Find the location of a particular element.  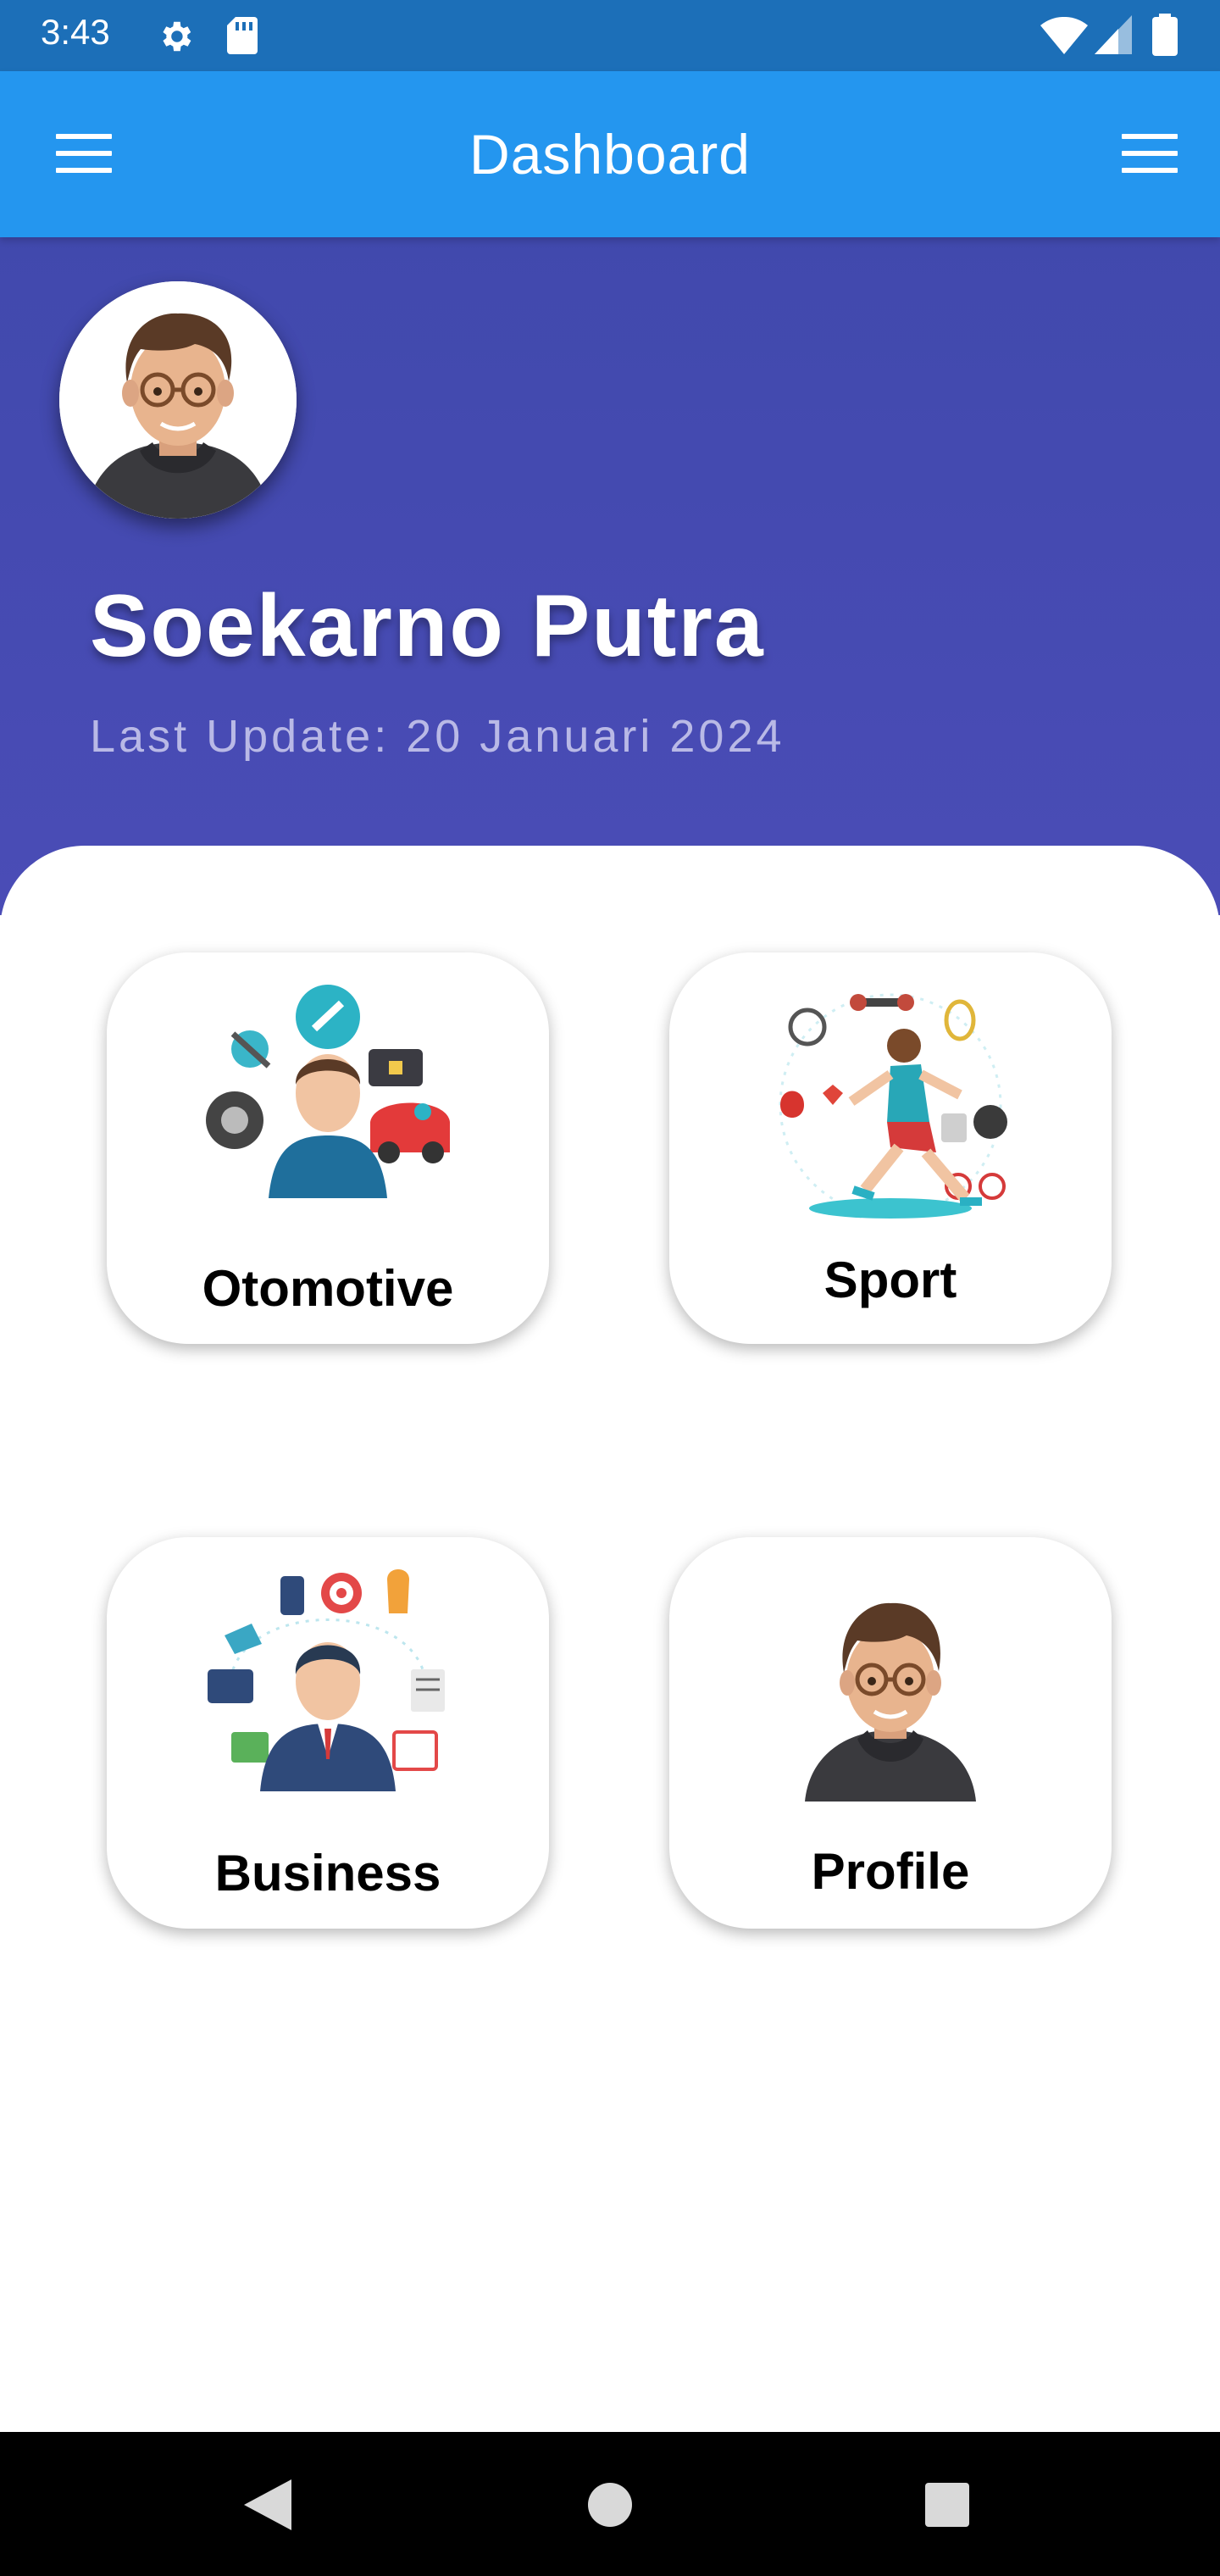

back-icon is located at coordinates (267, 2506).